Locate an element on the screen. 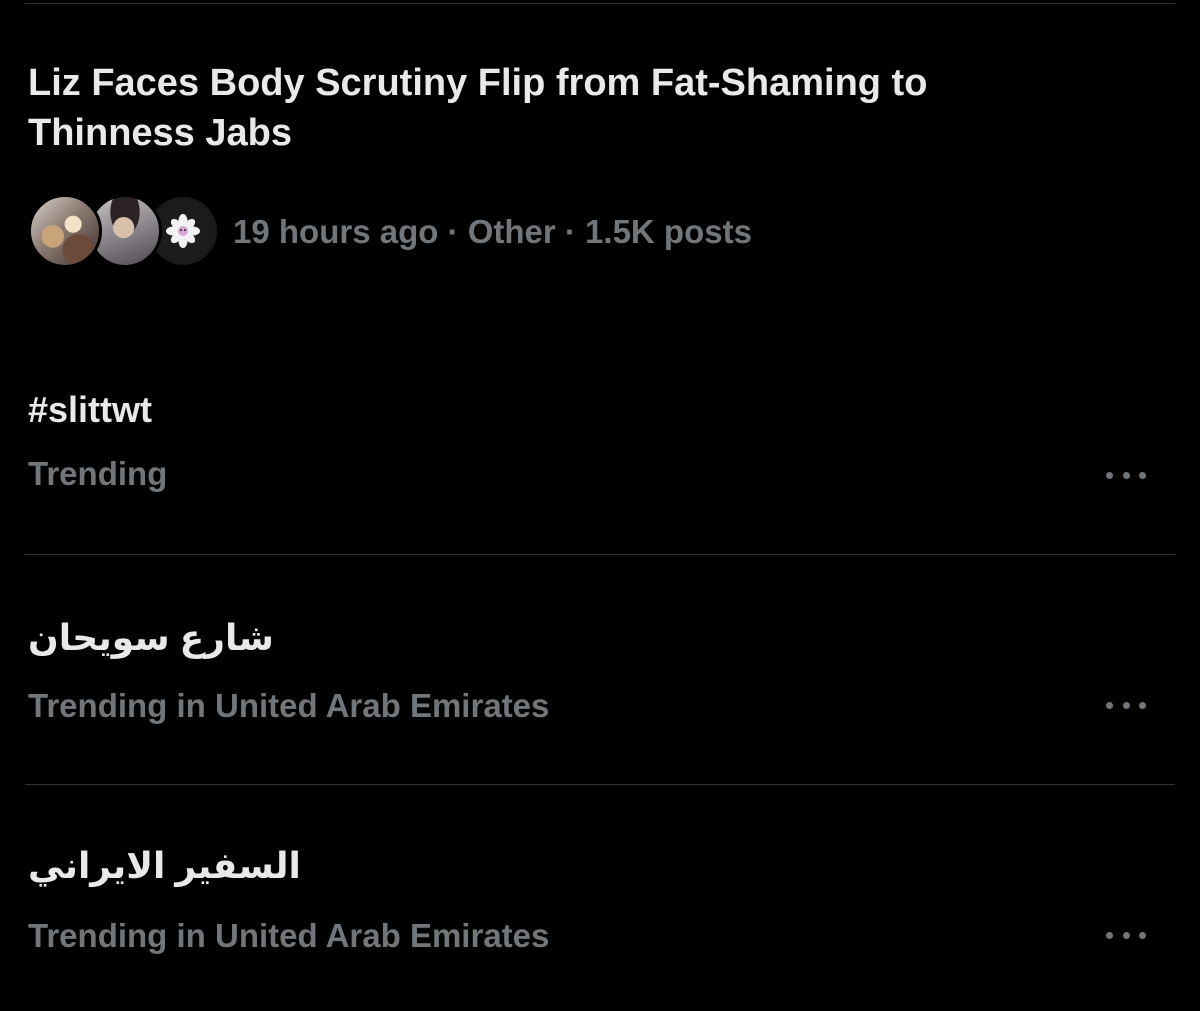 The height and width of the screenshot is (1011, 1200). avatar-stack is located at coordinates (124, 232).